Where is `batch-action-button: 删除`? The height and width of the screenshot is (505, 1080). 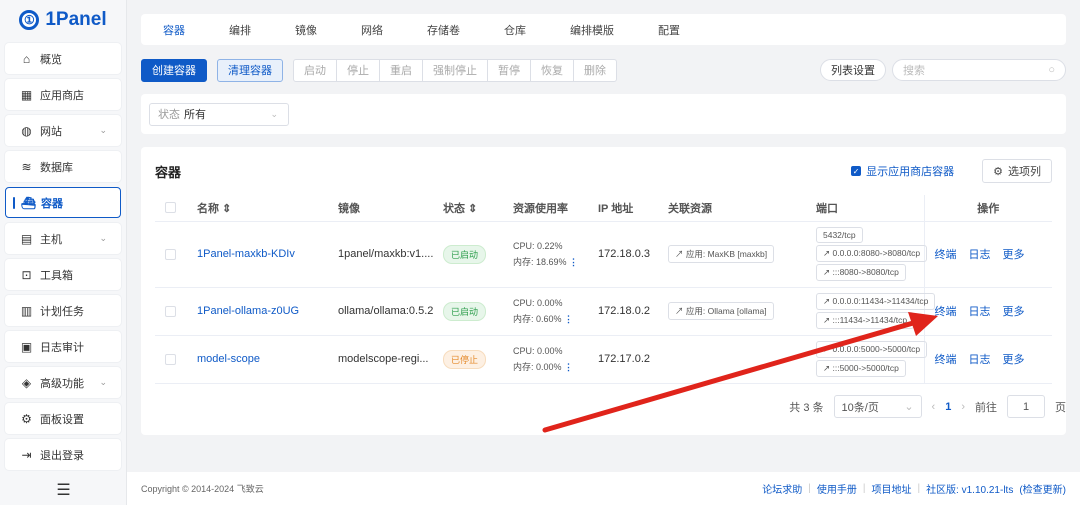 batch-action-button: 删除 is located at coordinates (595, 70).